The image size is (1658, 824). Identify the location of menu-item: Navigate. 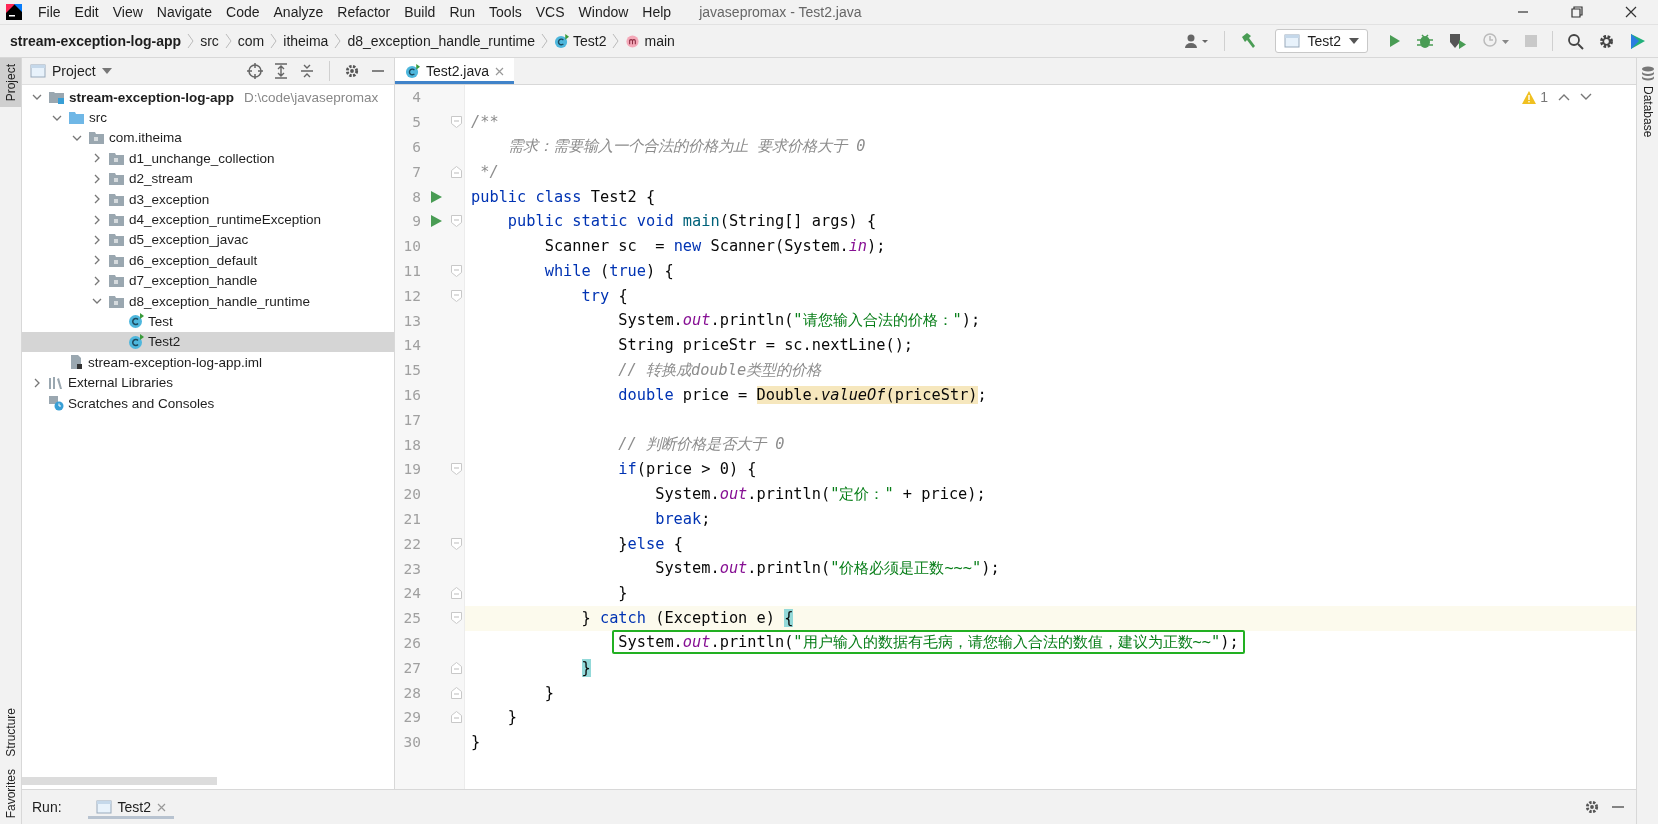
(185, 12).